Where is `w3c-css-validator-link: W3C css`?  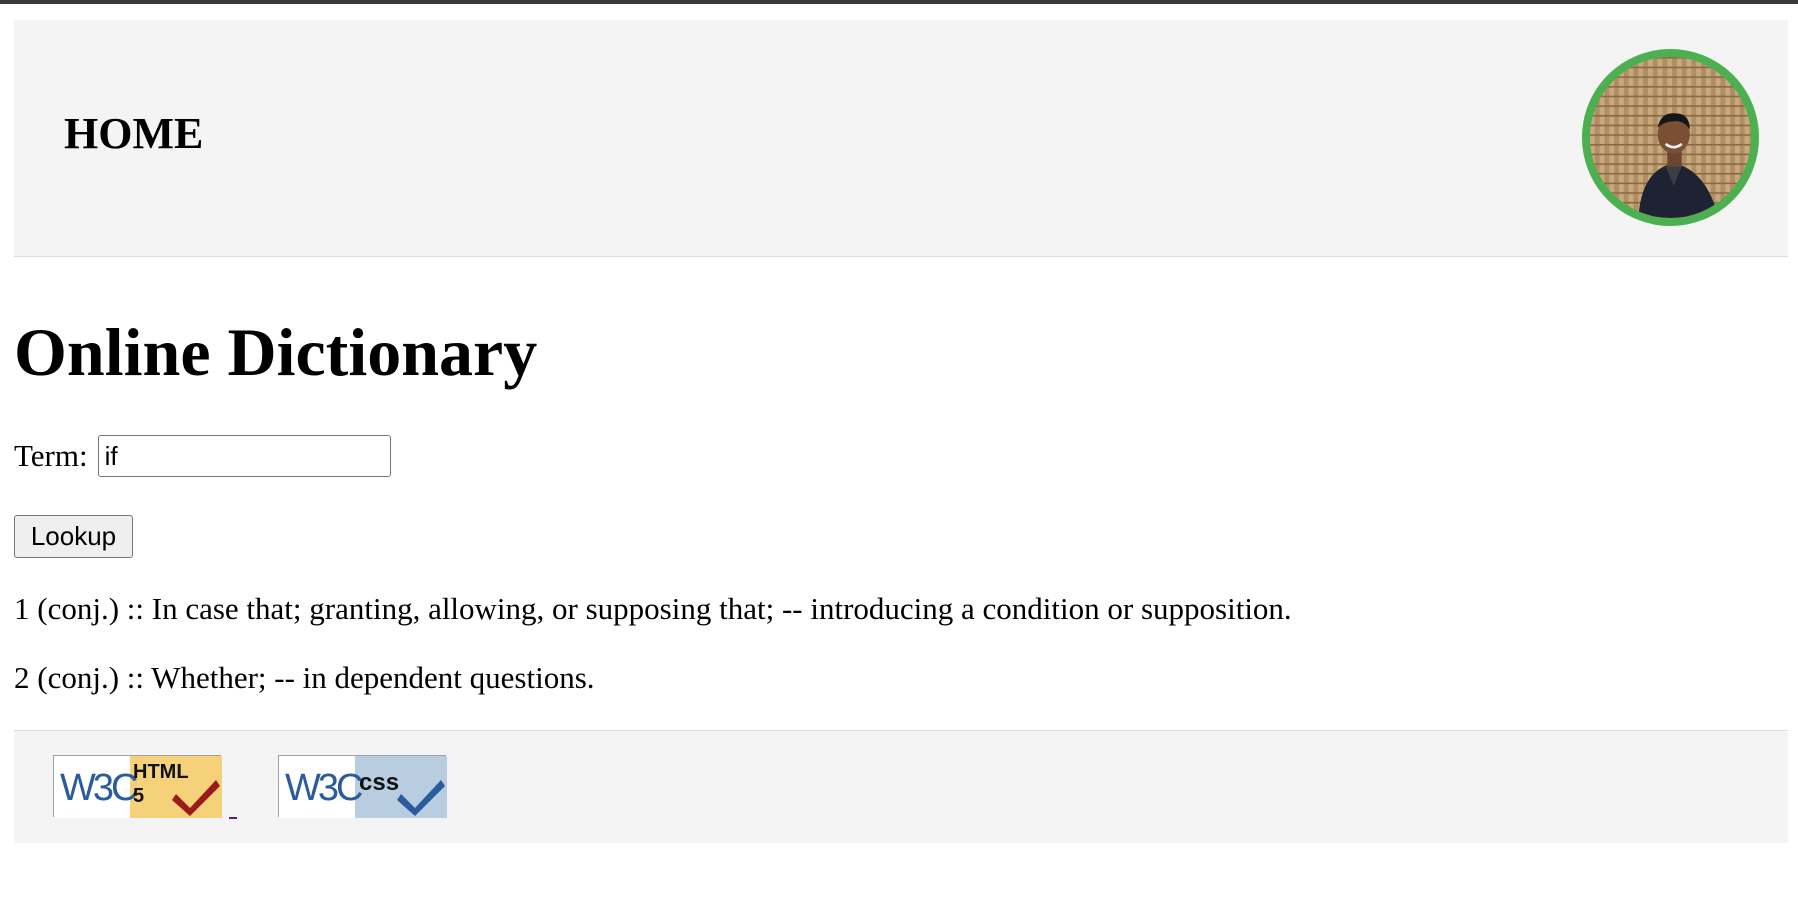 w3c-css-validator-link: W3C css is located at coordinates (362, 786).